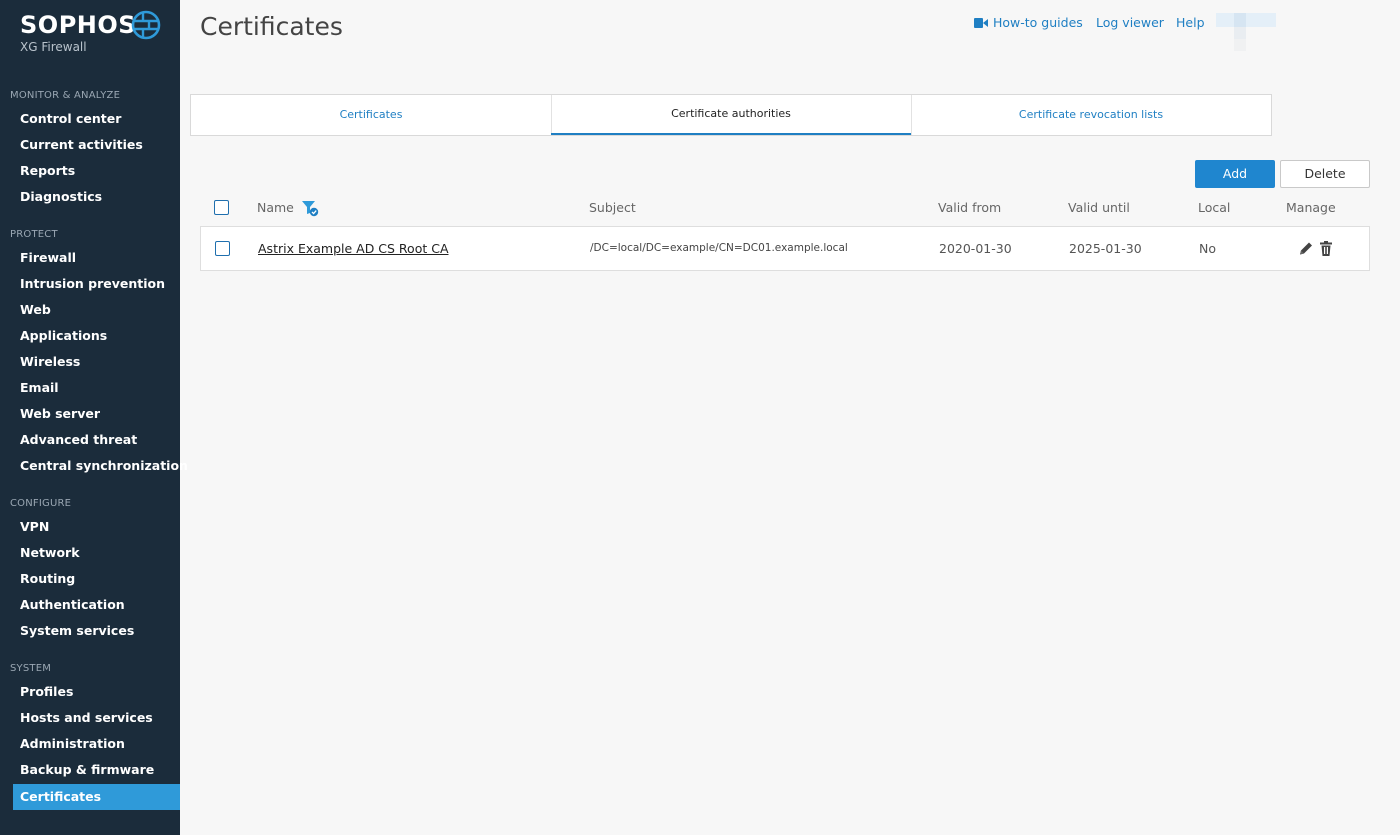 The image size is (1400, 835). Describe the element at coordinates (221, 207) in the screenshot. I see `select-all-checkbox` at that location.